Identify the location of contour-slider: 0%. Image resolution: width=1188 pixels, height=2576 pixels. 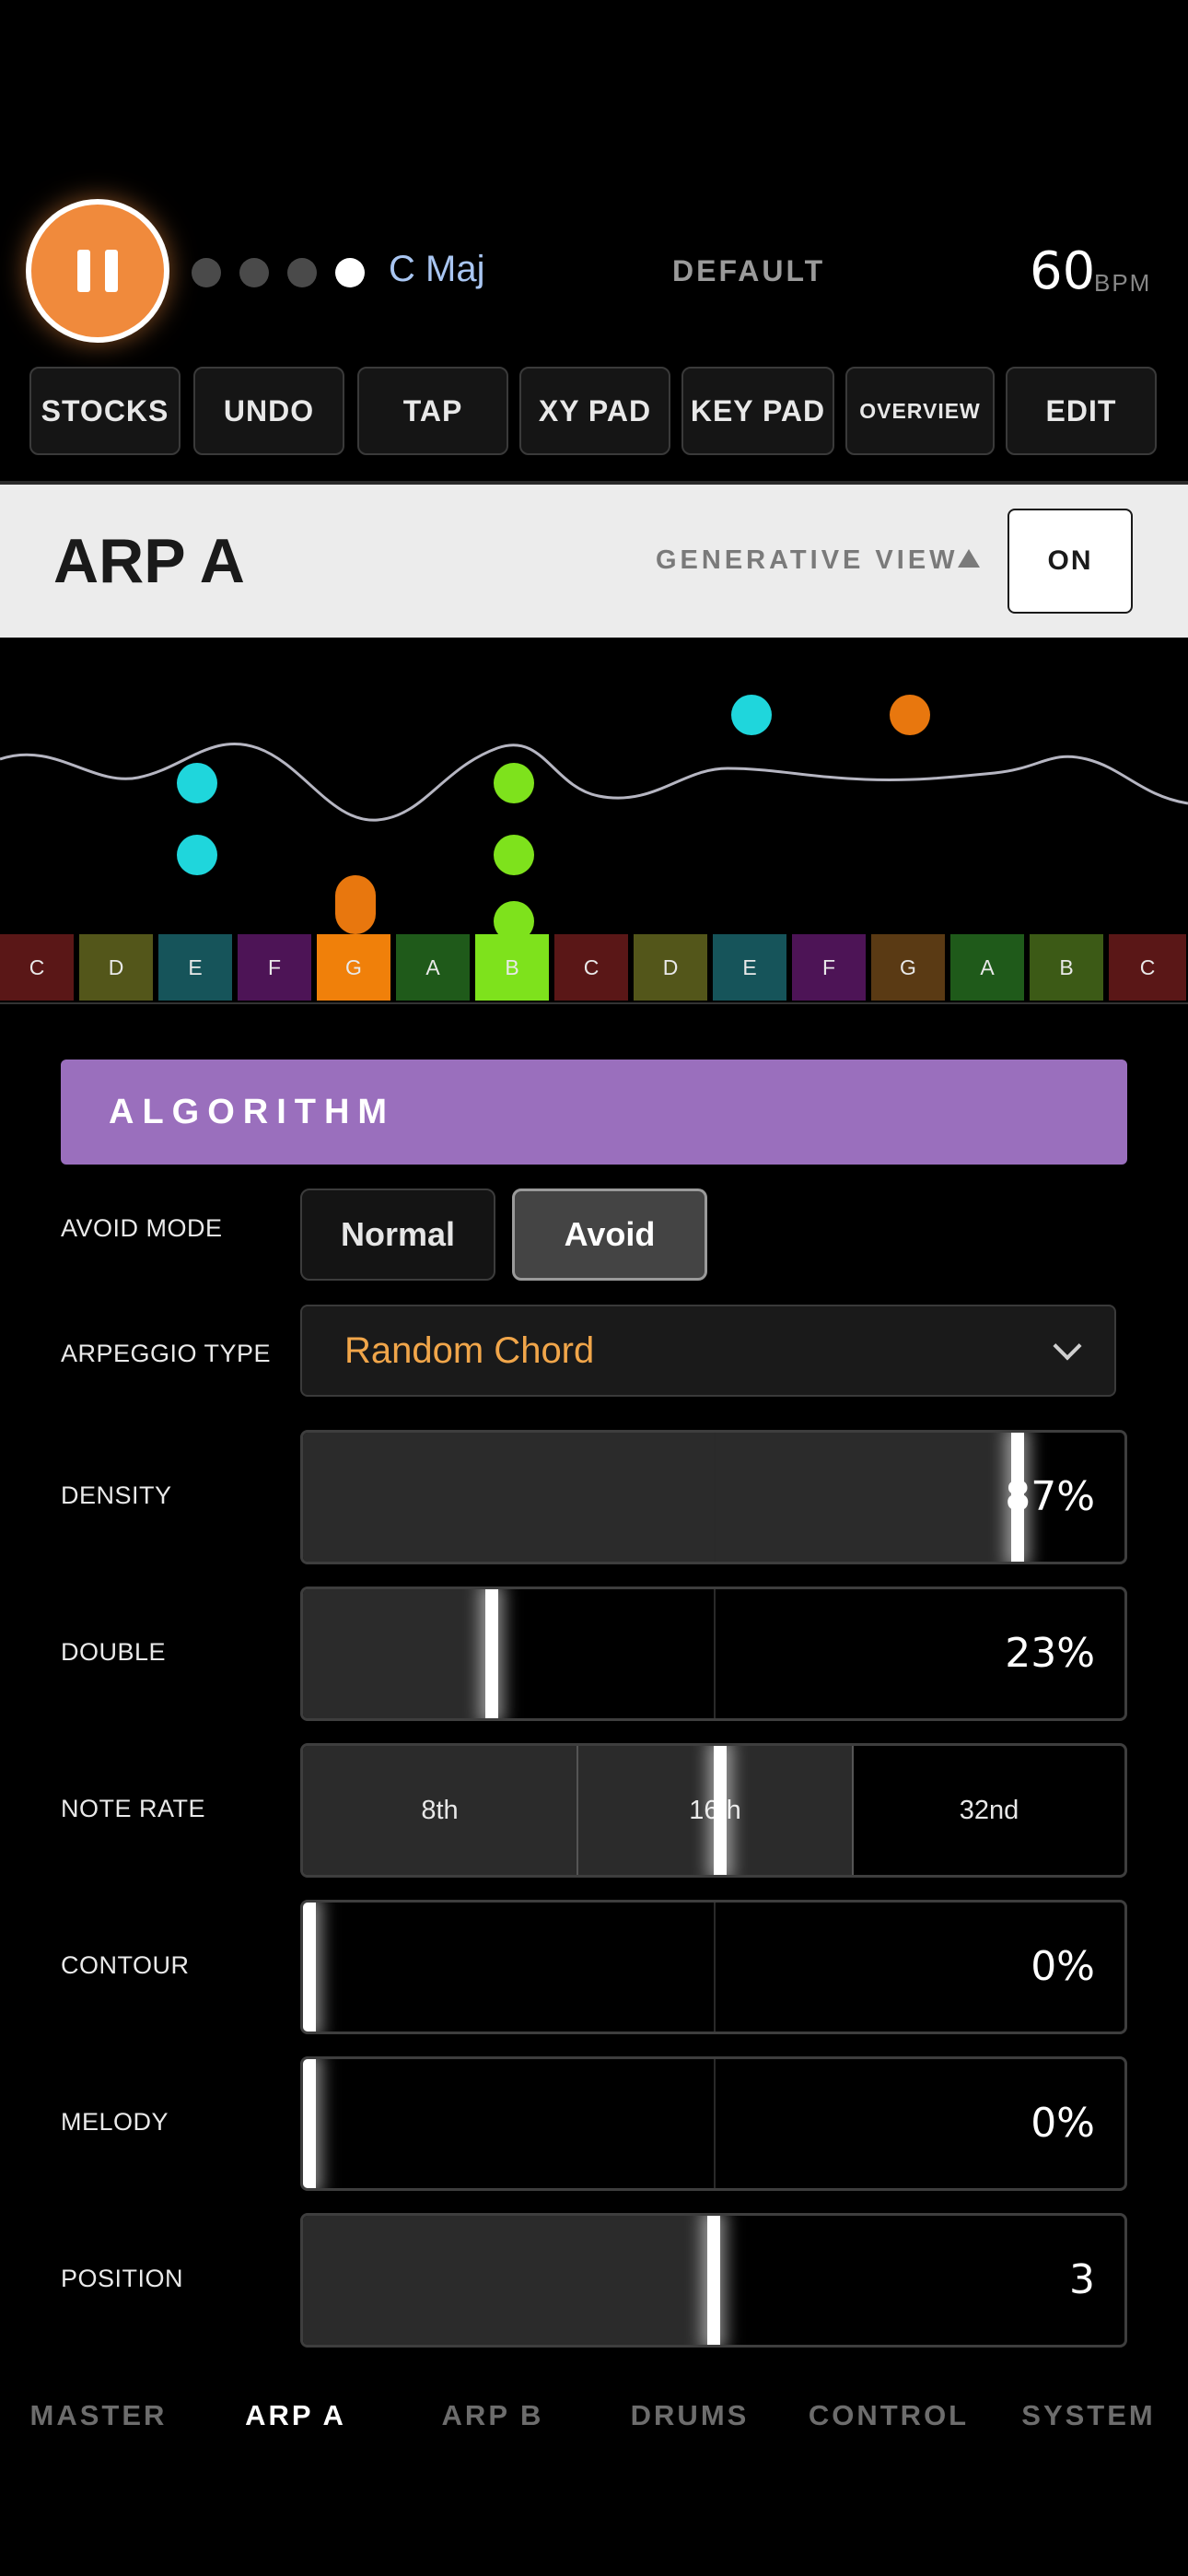
(713, 1967).